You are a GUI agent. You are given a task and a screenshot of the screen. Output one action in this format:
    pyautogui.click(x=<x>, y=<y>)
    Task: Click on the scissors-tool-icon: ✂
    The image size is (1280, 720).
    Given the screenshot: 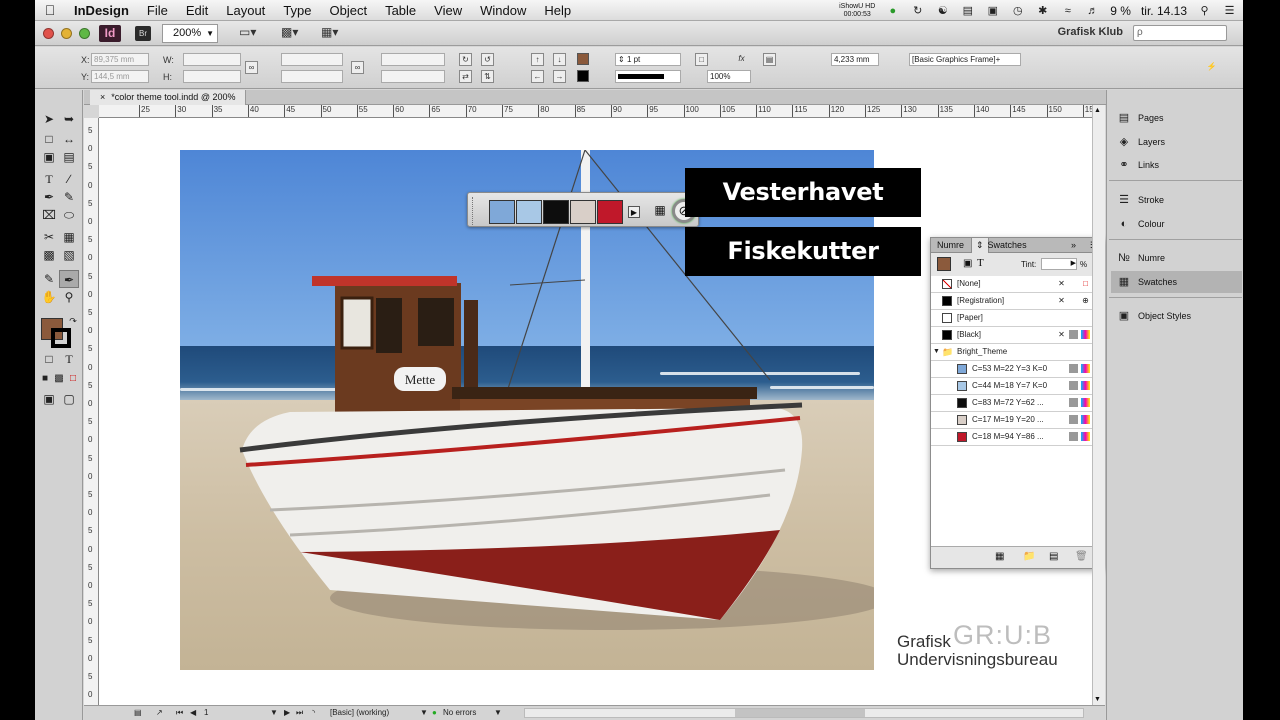 What is the action you would take?
    pyautogui.click(x=49, y=237)
    